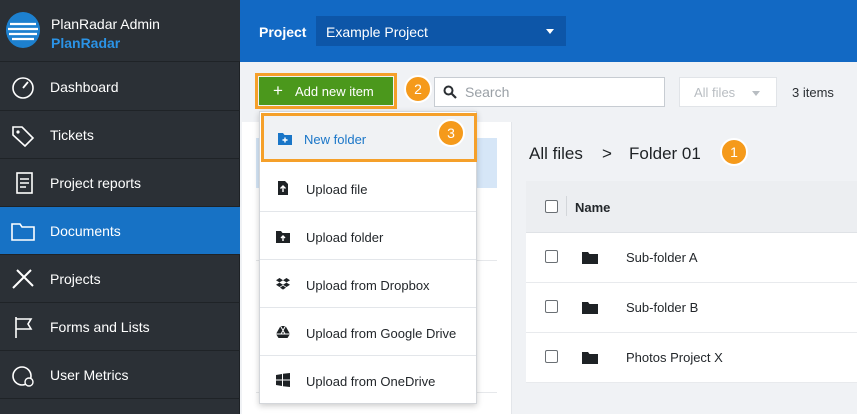 The width and height of the screenshot is (857, 414). What do you see at coordinates (662, 257) in the screenshot?
I see `row-name: Sub-folder A` at bounding box center [662, 257].